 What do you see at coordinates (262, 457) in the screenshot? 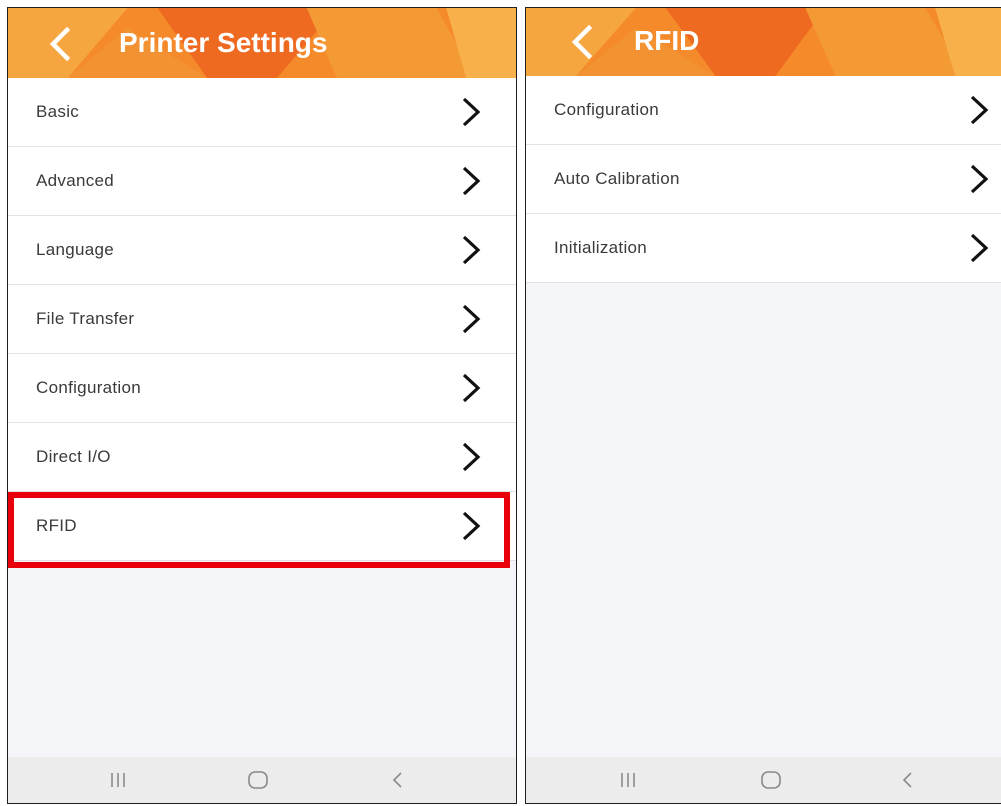
I see `list-item-direct-io: Direct I/O` at bounding box center [262, 457].